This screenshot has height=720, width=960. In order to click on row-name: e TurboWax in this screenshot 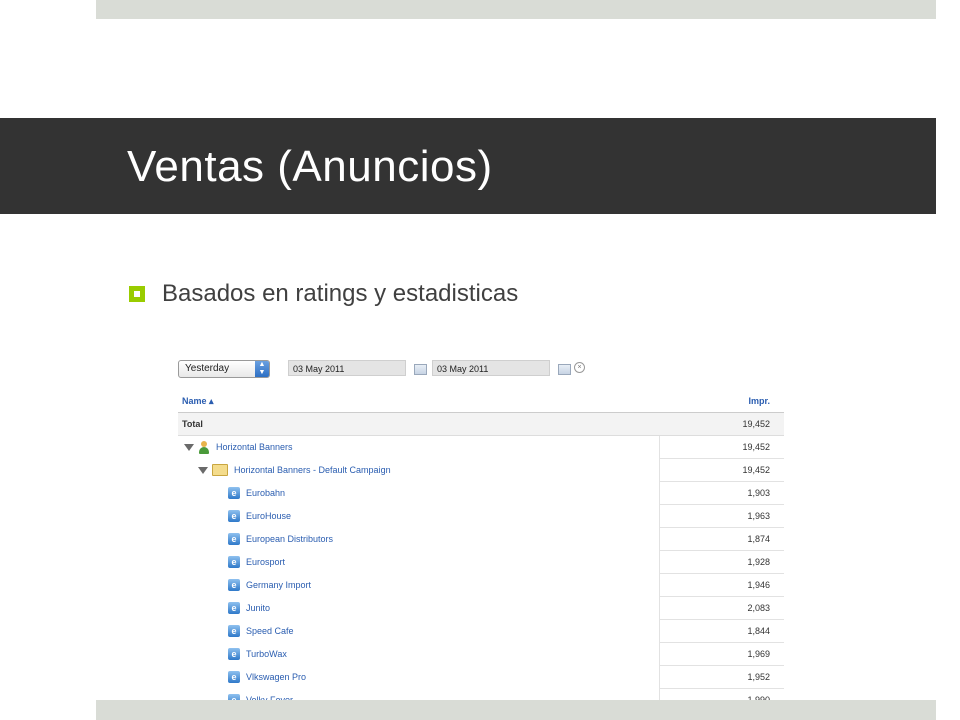, I will do `click(418, 654)`.